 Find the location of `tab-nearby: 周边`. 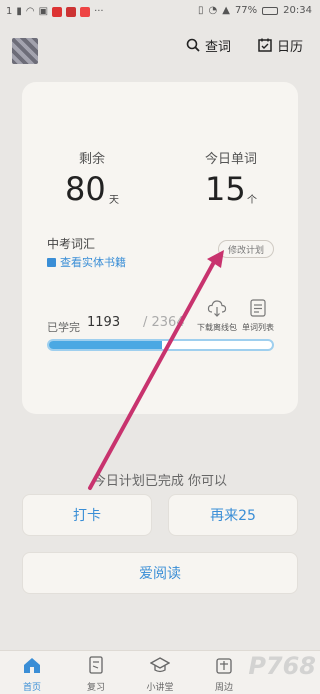

tab-nearby: 周边 is located at coordinates (224, 674).